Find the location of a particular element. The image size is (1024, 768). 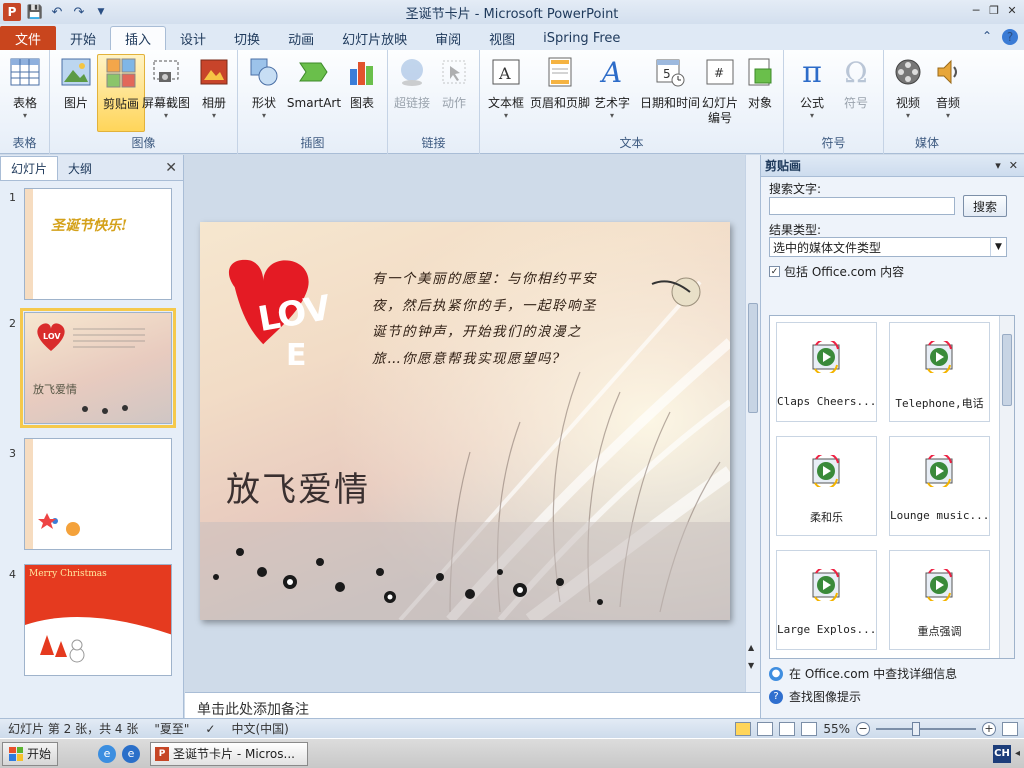

minimize-ribbon-icon: ⌃ is located at coordinates (987, 37).